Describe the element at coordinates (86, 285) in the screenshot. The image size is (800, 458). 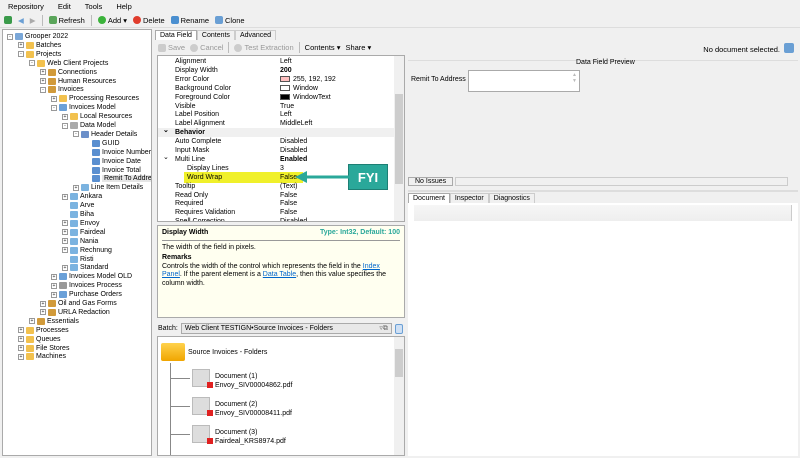
I see `tree-item: + Invoices Process` at that location.